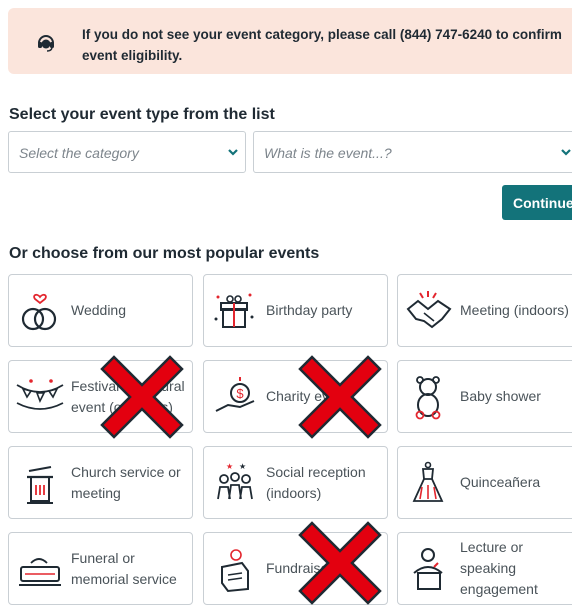  I want to click on event-label: Funeral or memorial service, so click(124, 568).